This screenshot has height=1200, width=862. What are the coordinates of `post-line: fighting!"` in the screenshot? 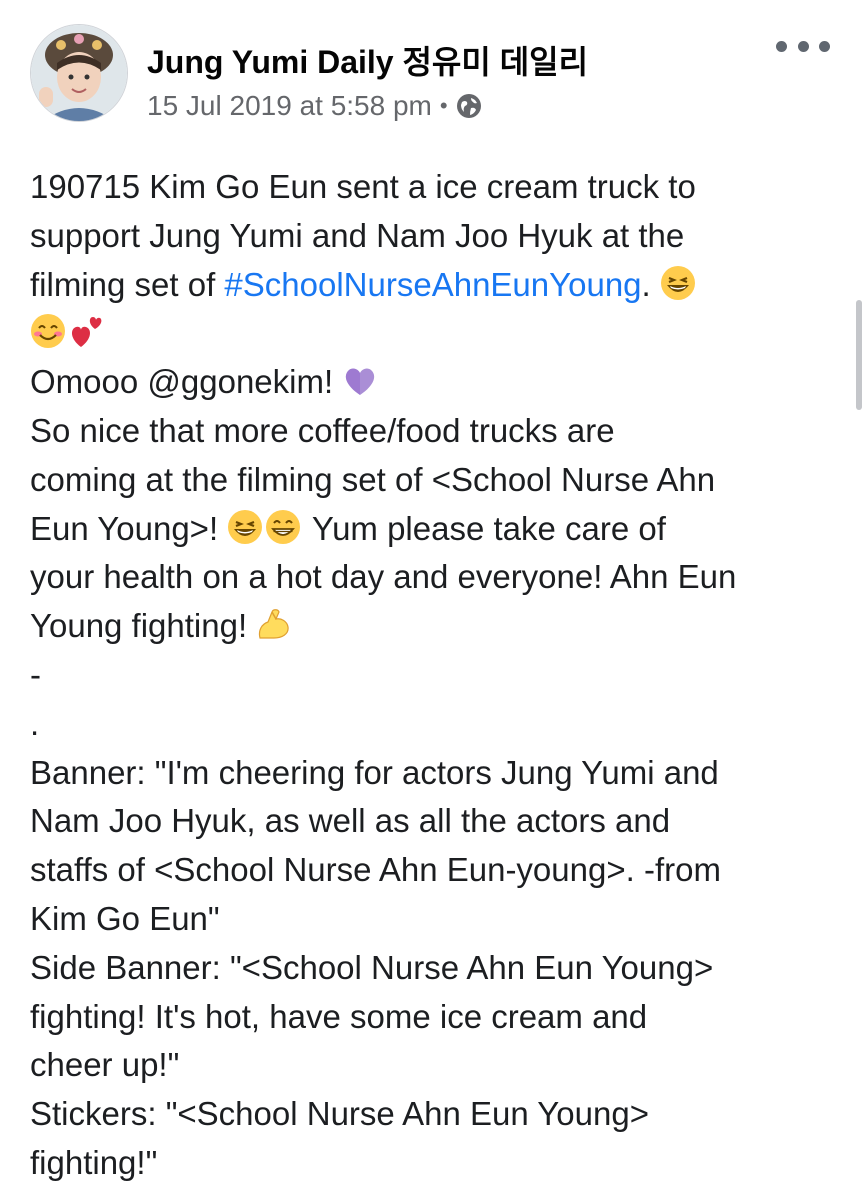 It's located at (94, 1162).